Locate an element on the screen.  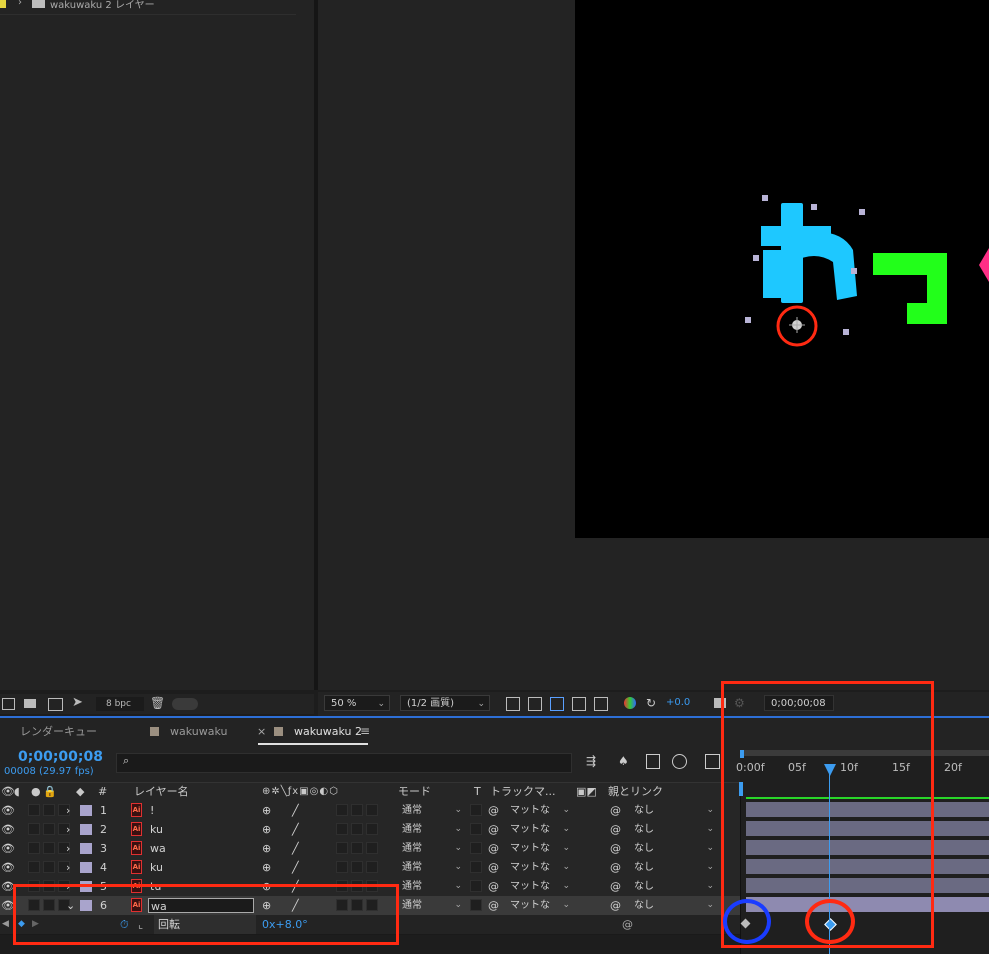
new-folder-icon is located at coordinates (30, 703).